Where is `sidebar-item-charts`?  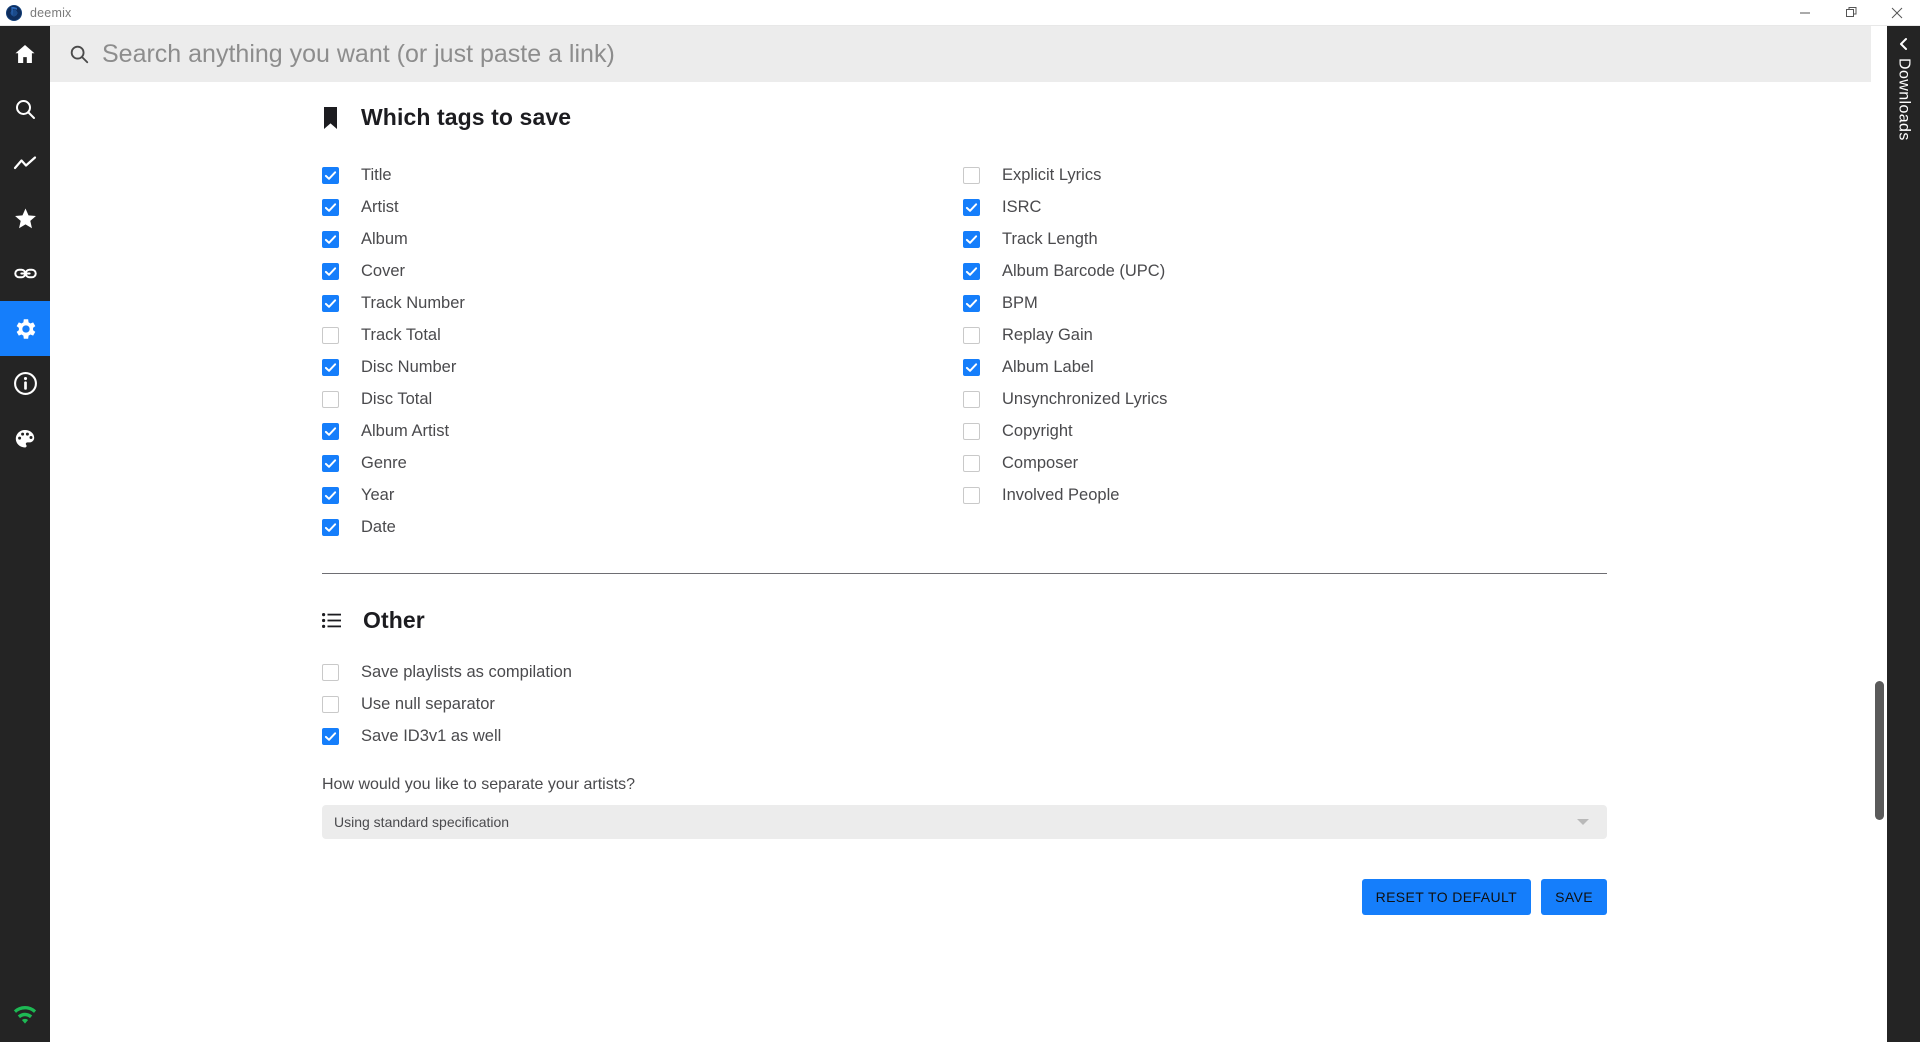
sidebar-item-charts is located at coordinates (25, 163).